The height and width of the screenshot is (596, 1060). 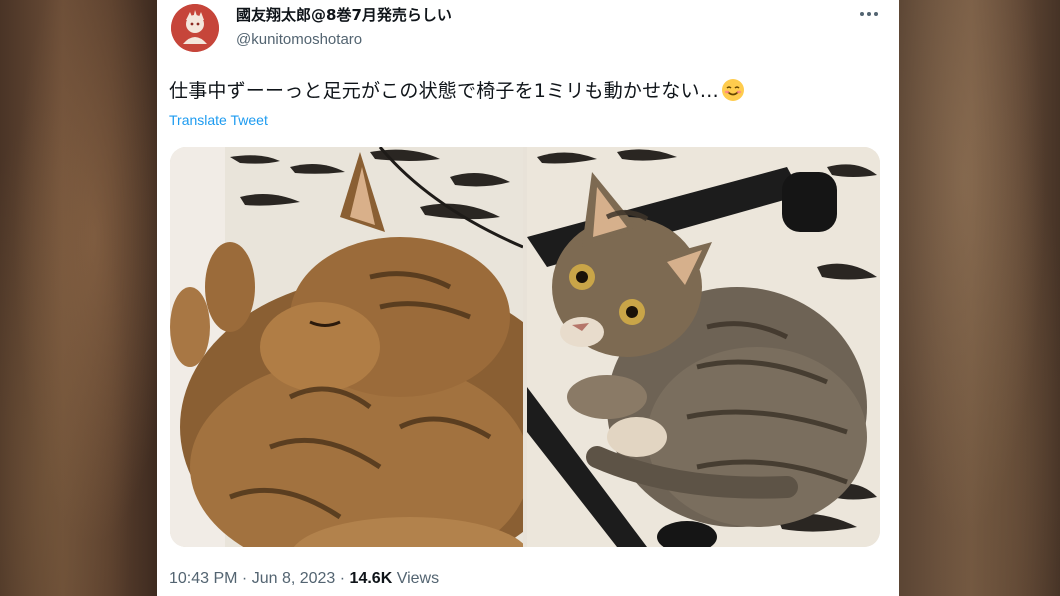 I want to click on blurred-backdrop-left, so click(x=78, y=298).